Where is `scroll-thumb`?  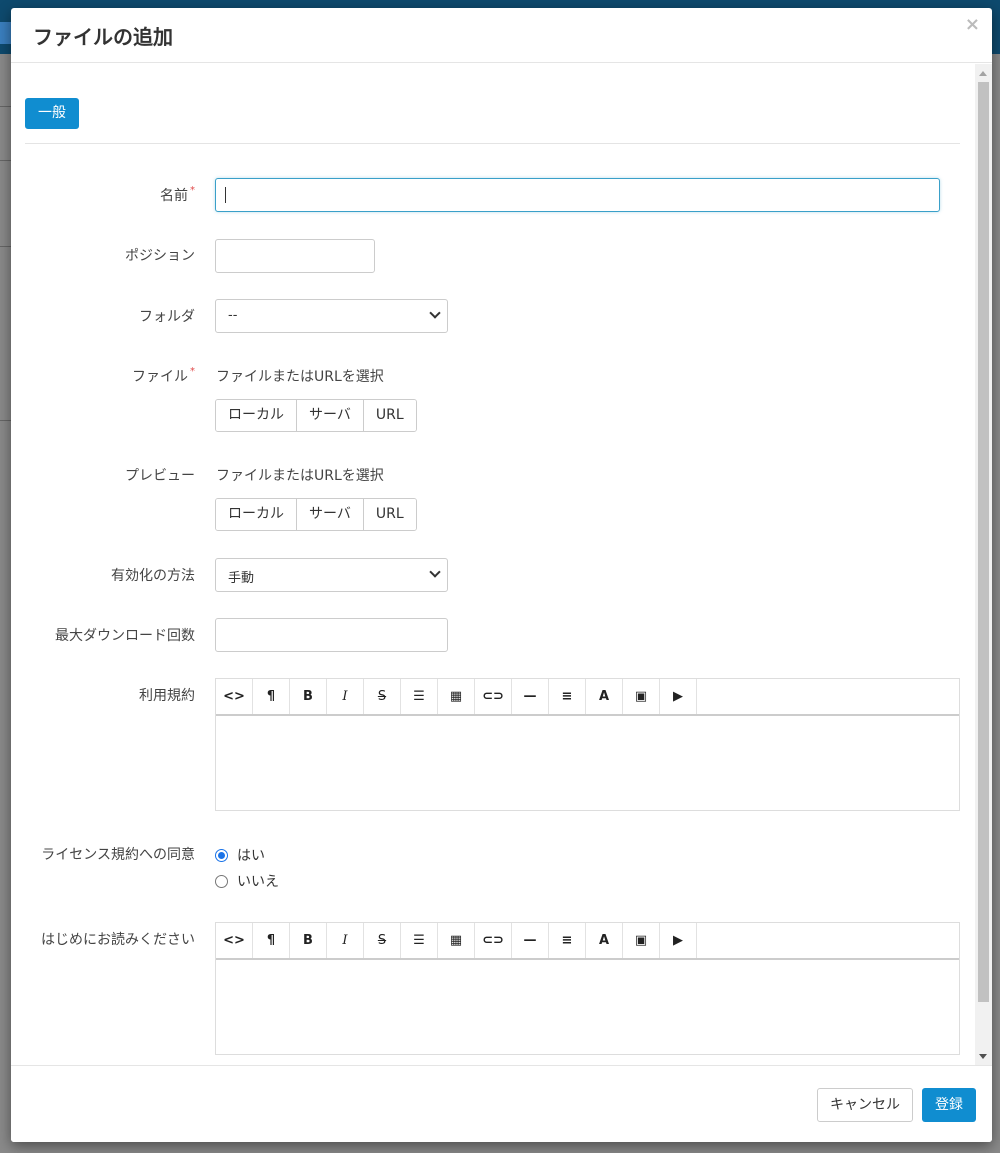 scroll-thumb is located at coordinates (983, 542).